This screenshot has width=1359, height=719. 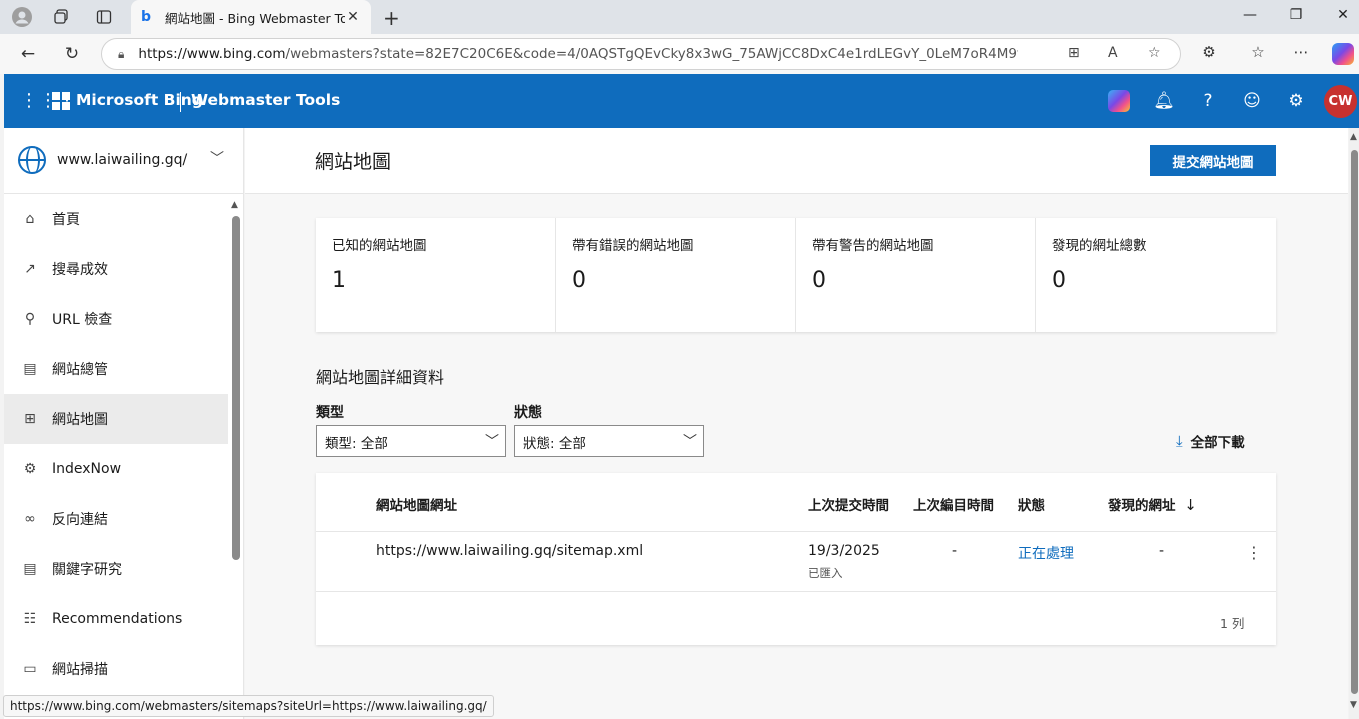 What do you see at coordinates (32, 160) in the screenshot?
I see `globe-icon` at bounding box center [32, 160].